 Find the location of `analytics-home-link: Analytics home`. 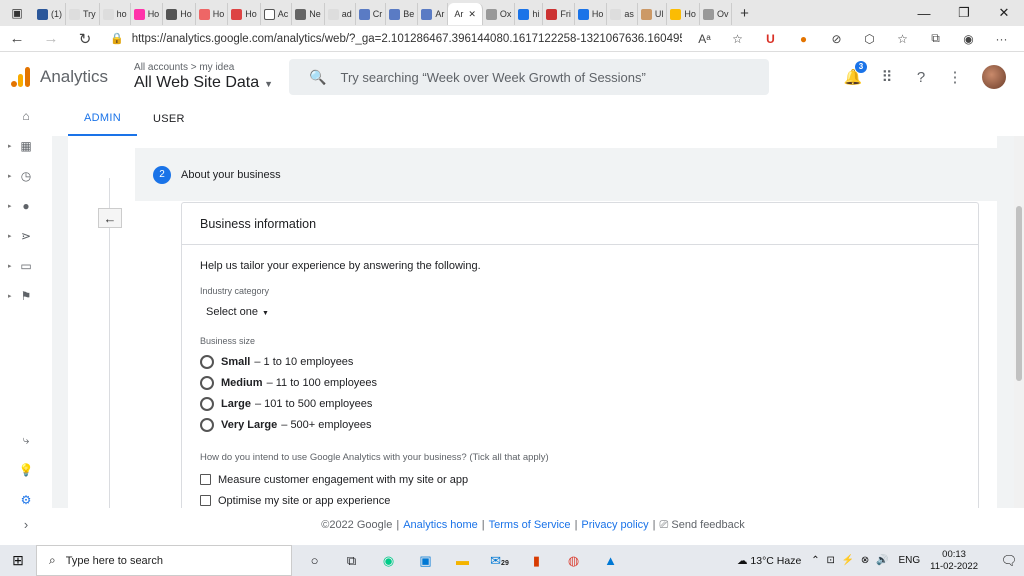

analytics-home-link: Analytics home is located at coordinates (440, 525).